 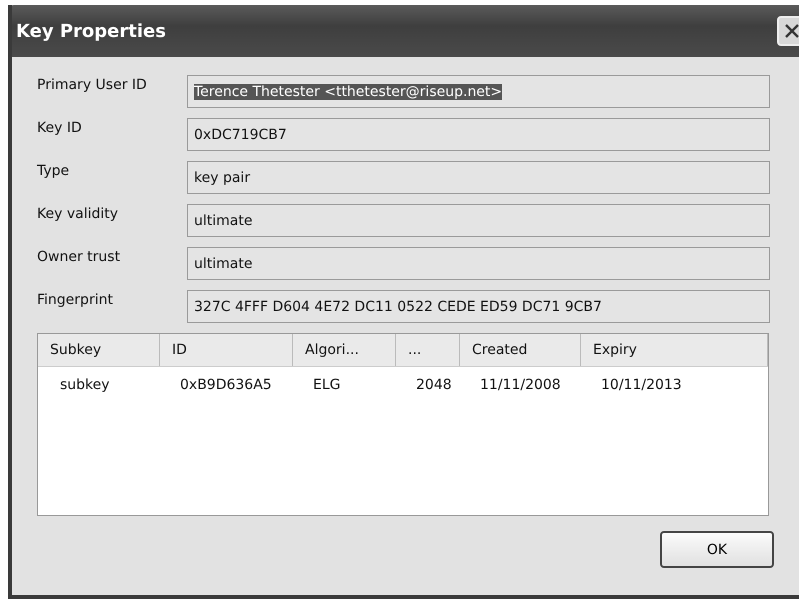 What do you see at coordinates (91, 31) in the screenshot?
I see `window-title: Key Properties` at bounding box center [91, 31].